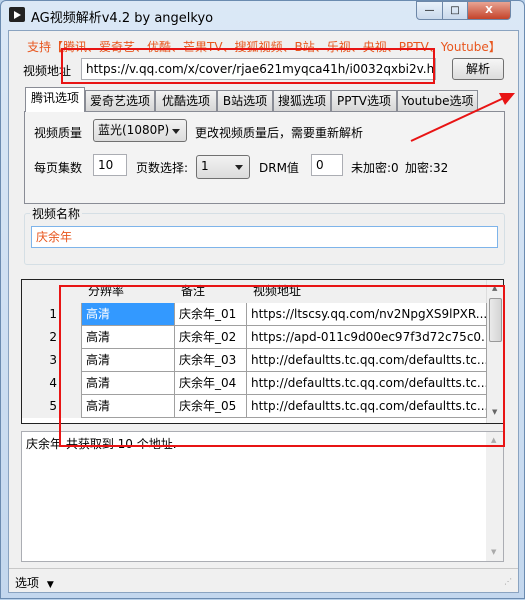  Describe the element at coordinates (55, 99) in the screenshot. I see `tab-tencent: 腾讯选项` at that location.